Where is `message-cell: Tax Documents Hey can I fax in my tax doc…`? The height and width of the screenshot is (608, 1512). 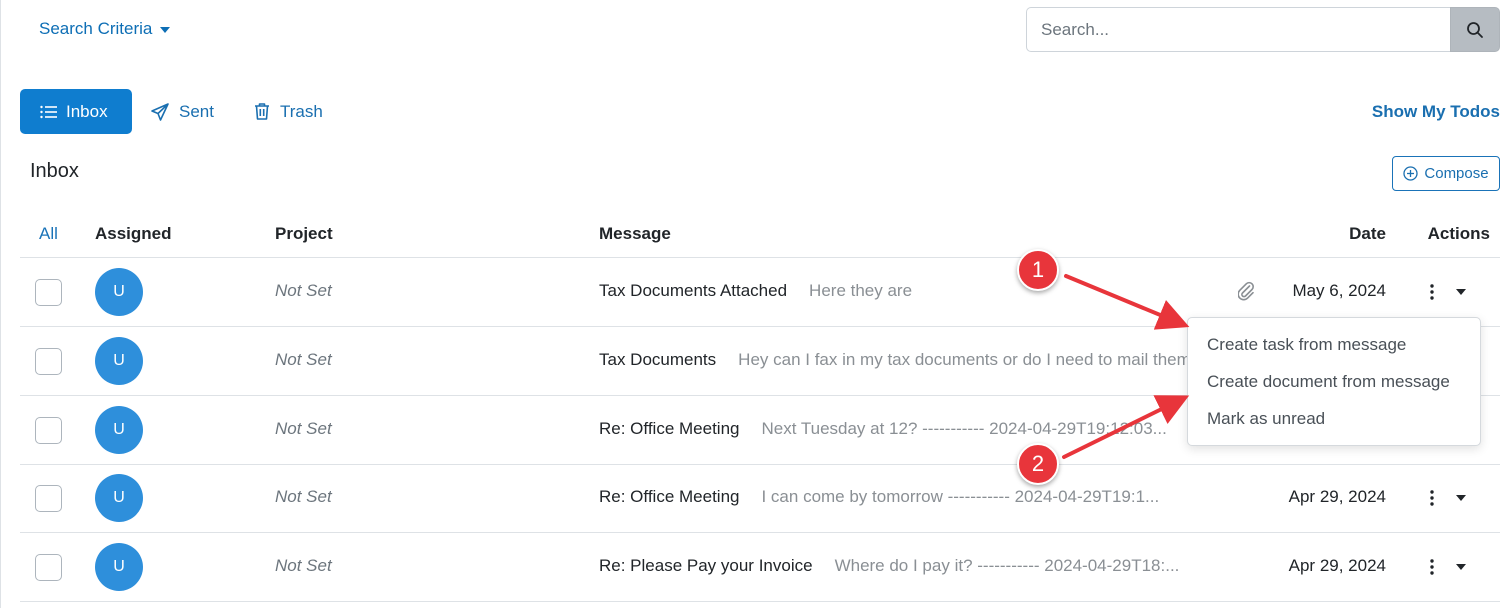 message-cell: Tax Documents Hey can I fax in my tax doc… is located at coordinates (906, 360).